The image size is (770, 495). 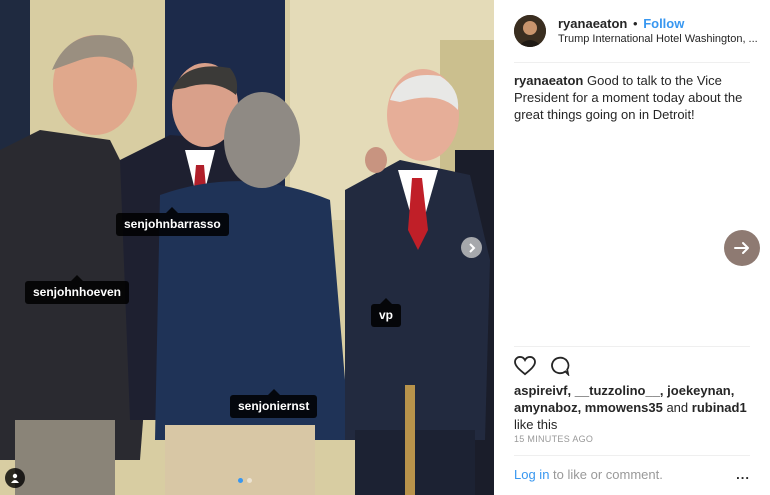 What do you see at coordinates (677, 407) in the screenshot?
I see `likes-and: and` at bounding box center [677, 407].